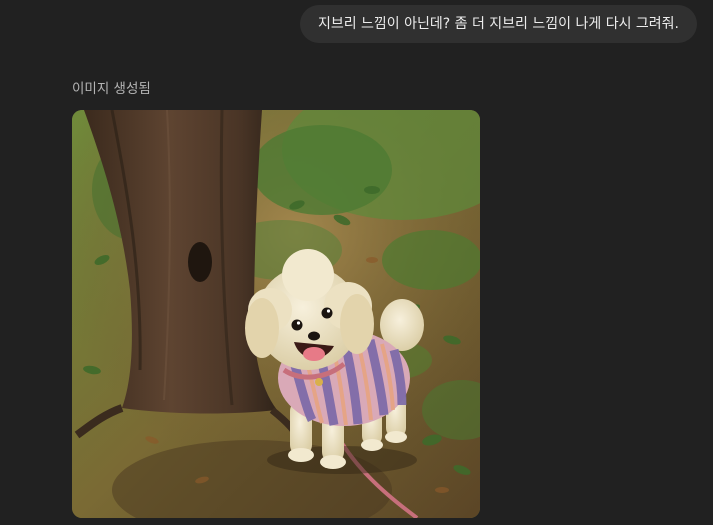 This screenshot has height=525, width=713. Describe the element at coordinates (498, 24) in the screenshot. I see `user-message-bubble: 지브리 느낌이 아닌데? 좀 더 지브리 느낌이 나게 다시 그려줘.` at that location.